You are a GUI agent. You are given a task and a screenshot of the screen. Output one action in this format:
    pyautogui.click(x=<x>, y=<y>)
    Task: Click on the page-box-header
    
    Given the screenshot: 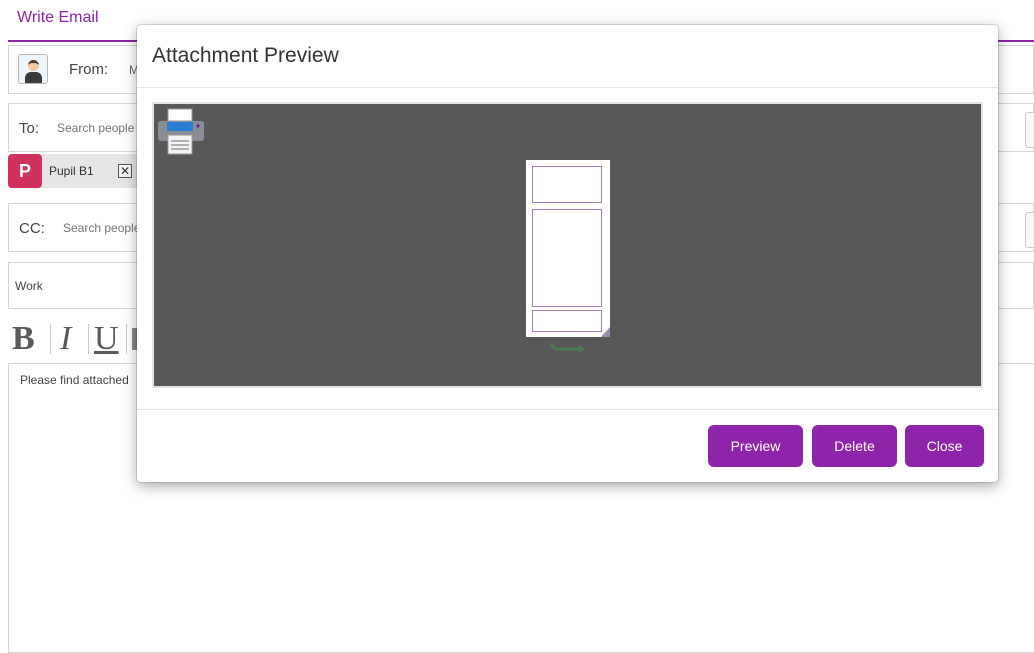 What is the action you would take?
    pyautogui.click(x=567, y=184)
    